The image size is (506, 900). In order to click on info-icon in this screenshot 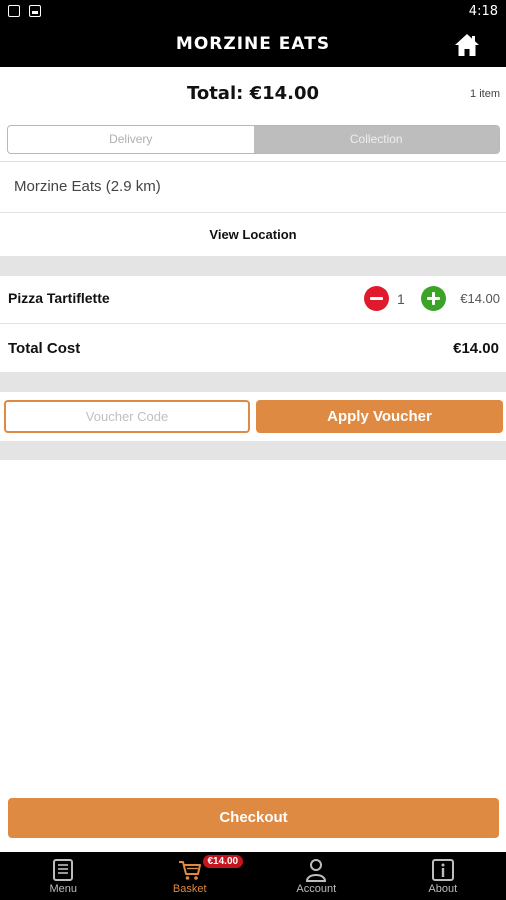, I will do `click(442, 870)`.